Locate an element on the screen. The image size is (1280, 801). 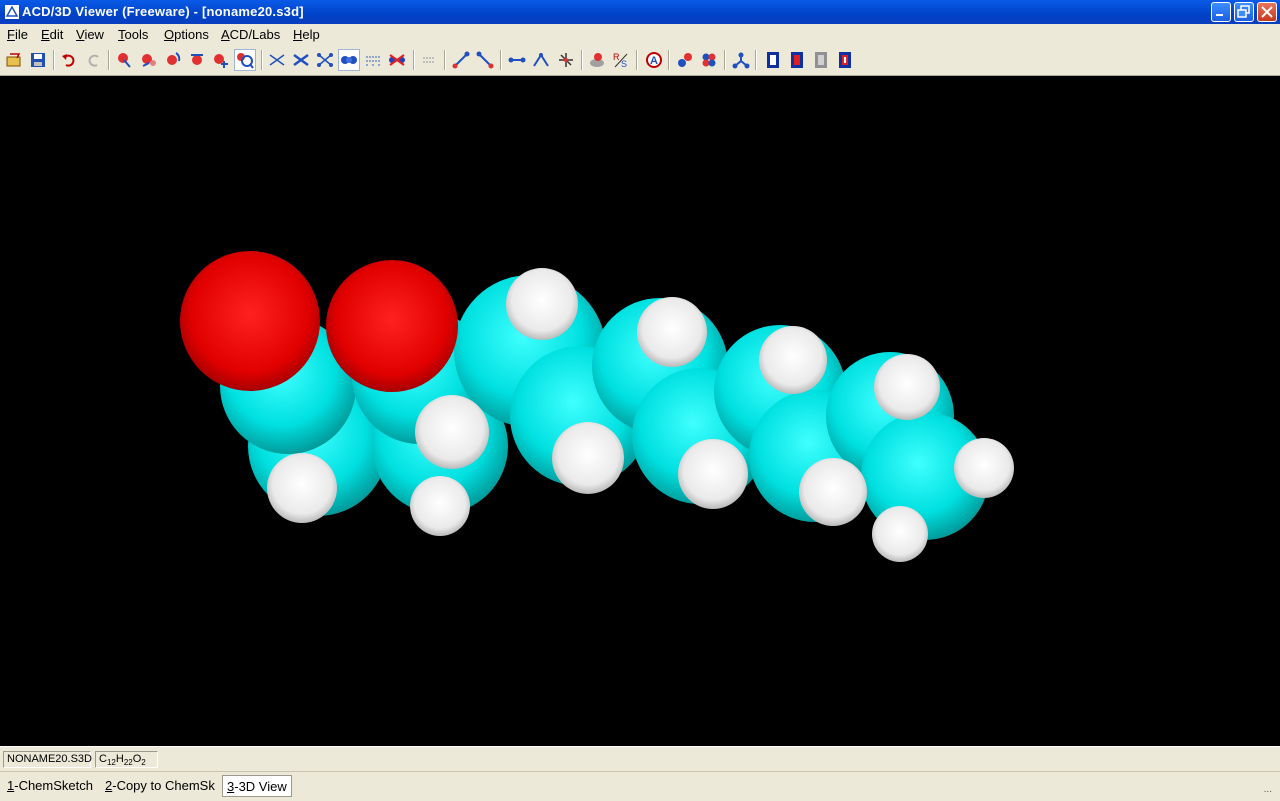
bond-length-icon is located at coordinates (517, 60).